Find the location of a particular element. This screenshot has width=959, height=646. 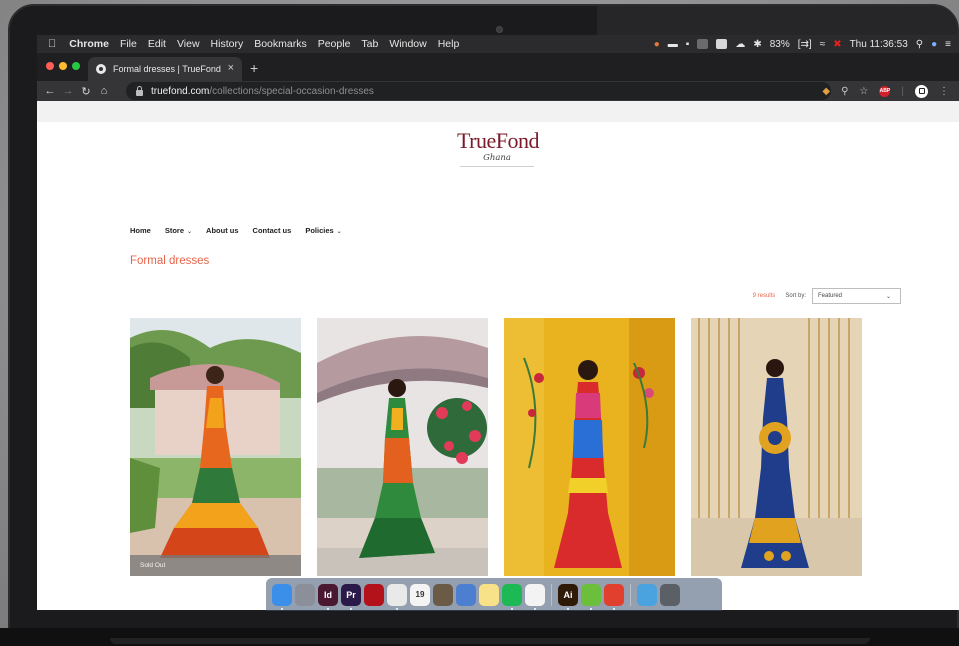

site-favicon-icon is located at coordinates (101, 69).